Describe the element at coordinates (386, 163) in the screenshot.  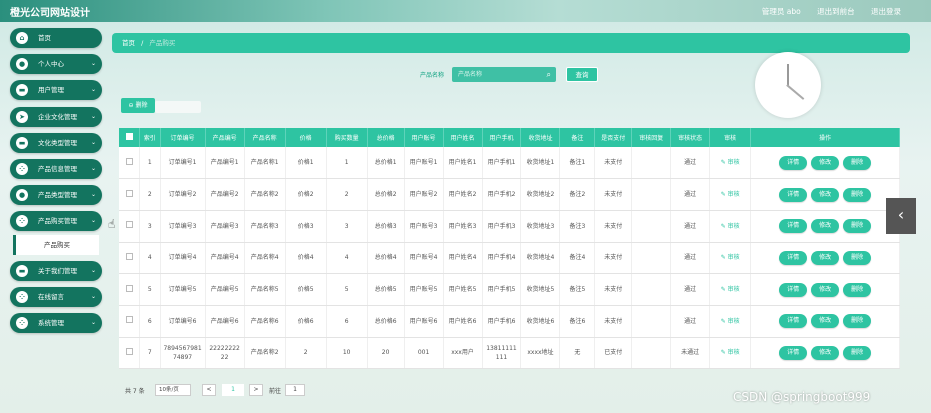
I see `table-cell: 总价格1` at that location.